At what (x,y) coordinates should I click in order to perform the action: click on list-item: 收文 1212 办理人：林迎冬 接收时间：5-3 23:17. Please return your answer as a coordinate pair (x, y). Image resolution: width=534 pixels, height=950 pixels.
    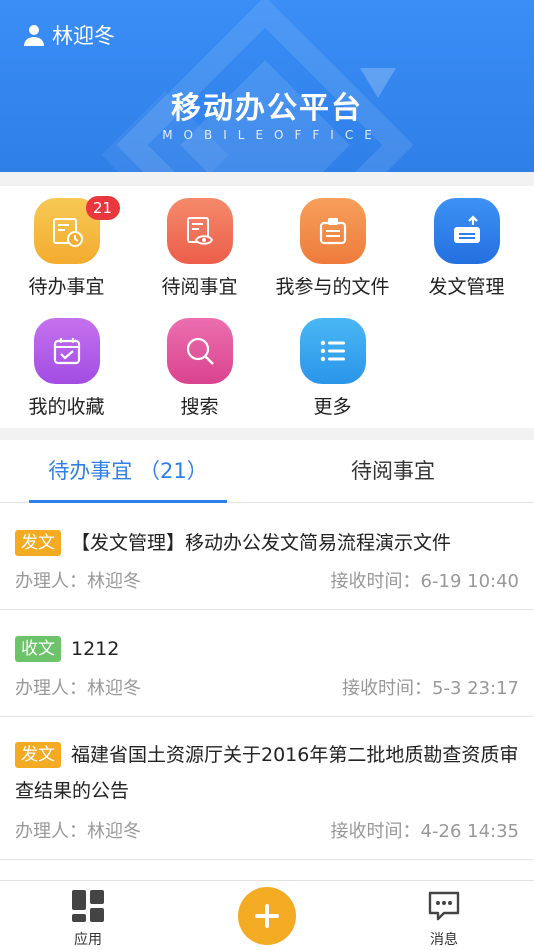
    Looking at the image, I should click on (267, 663).